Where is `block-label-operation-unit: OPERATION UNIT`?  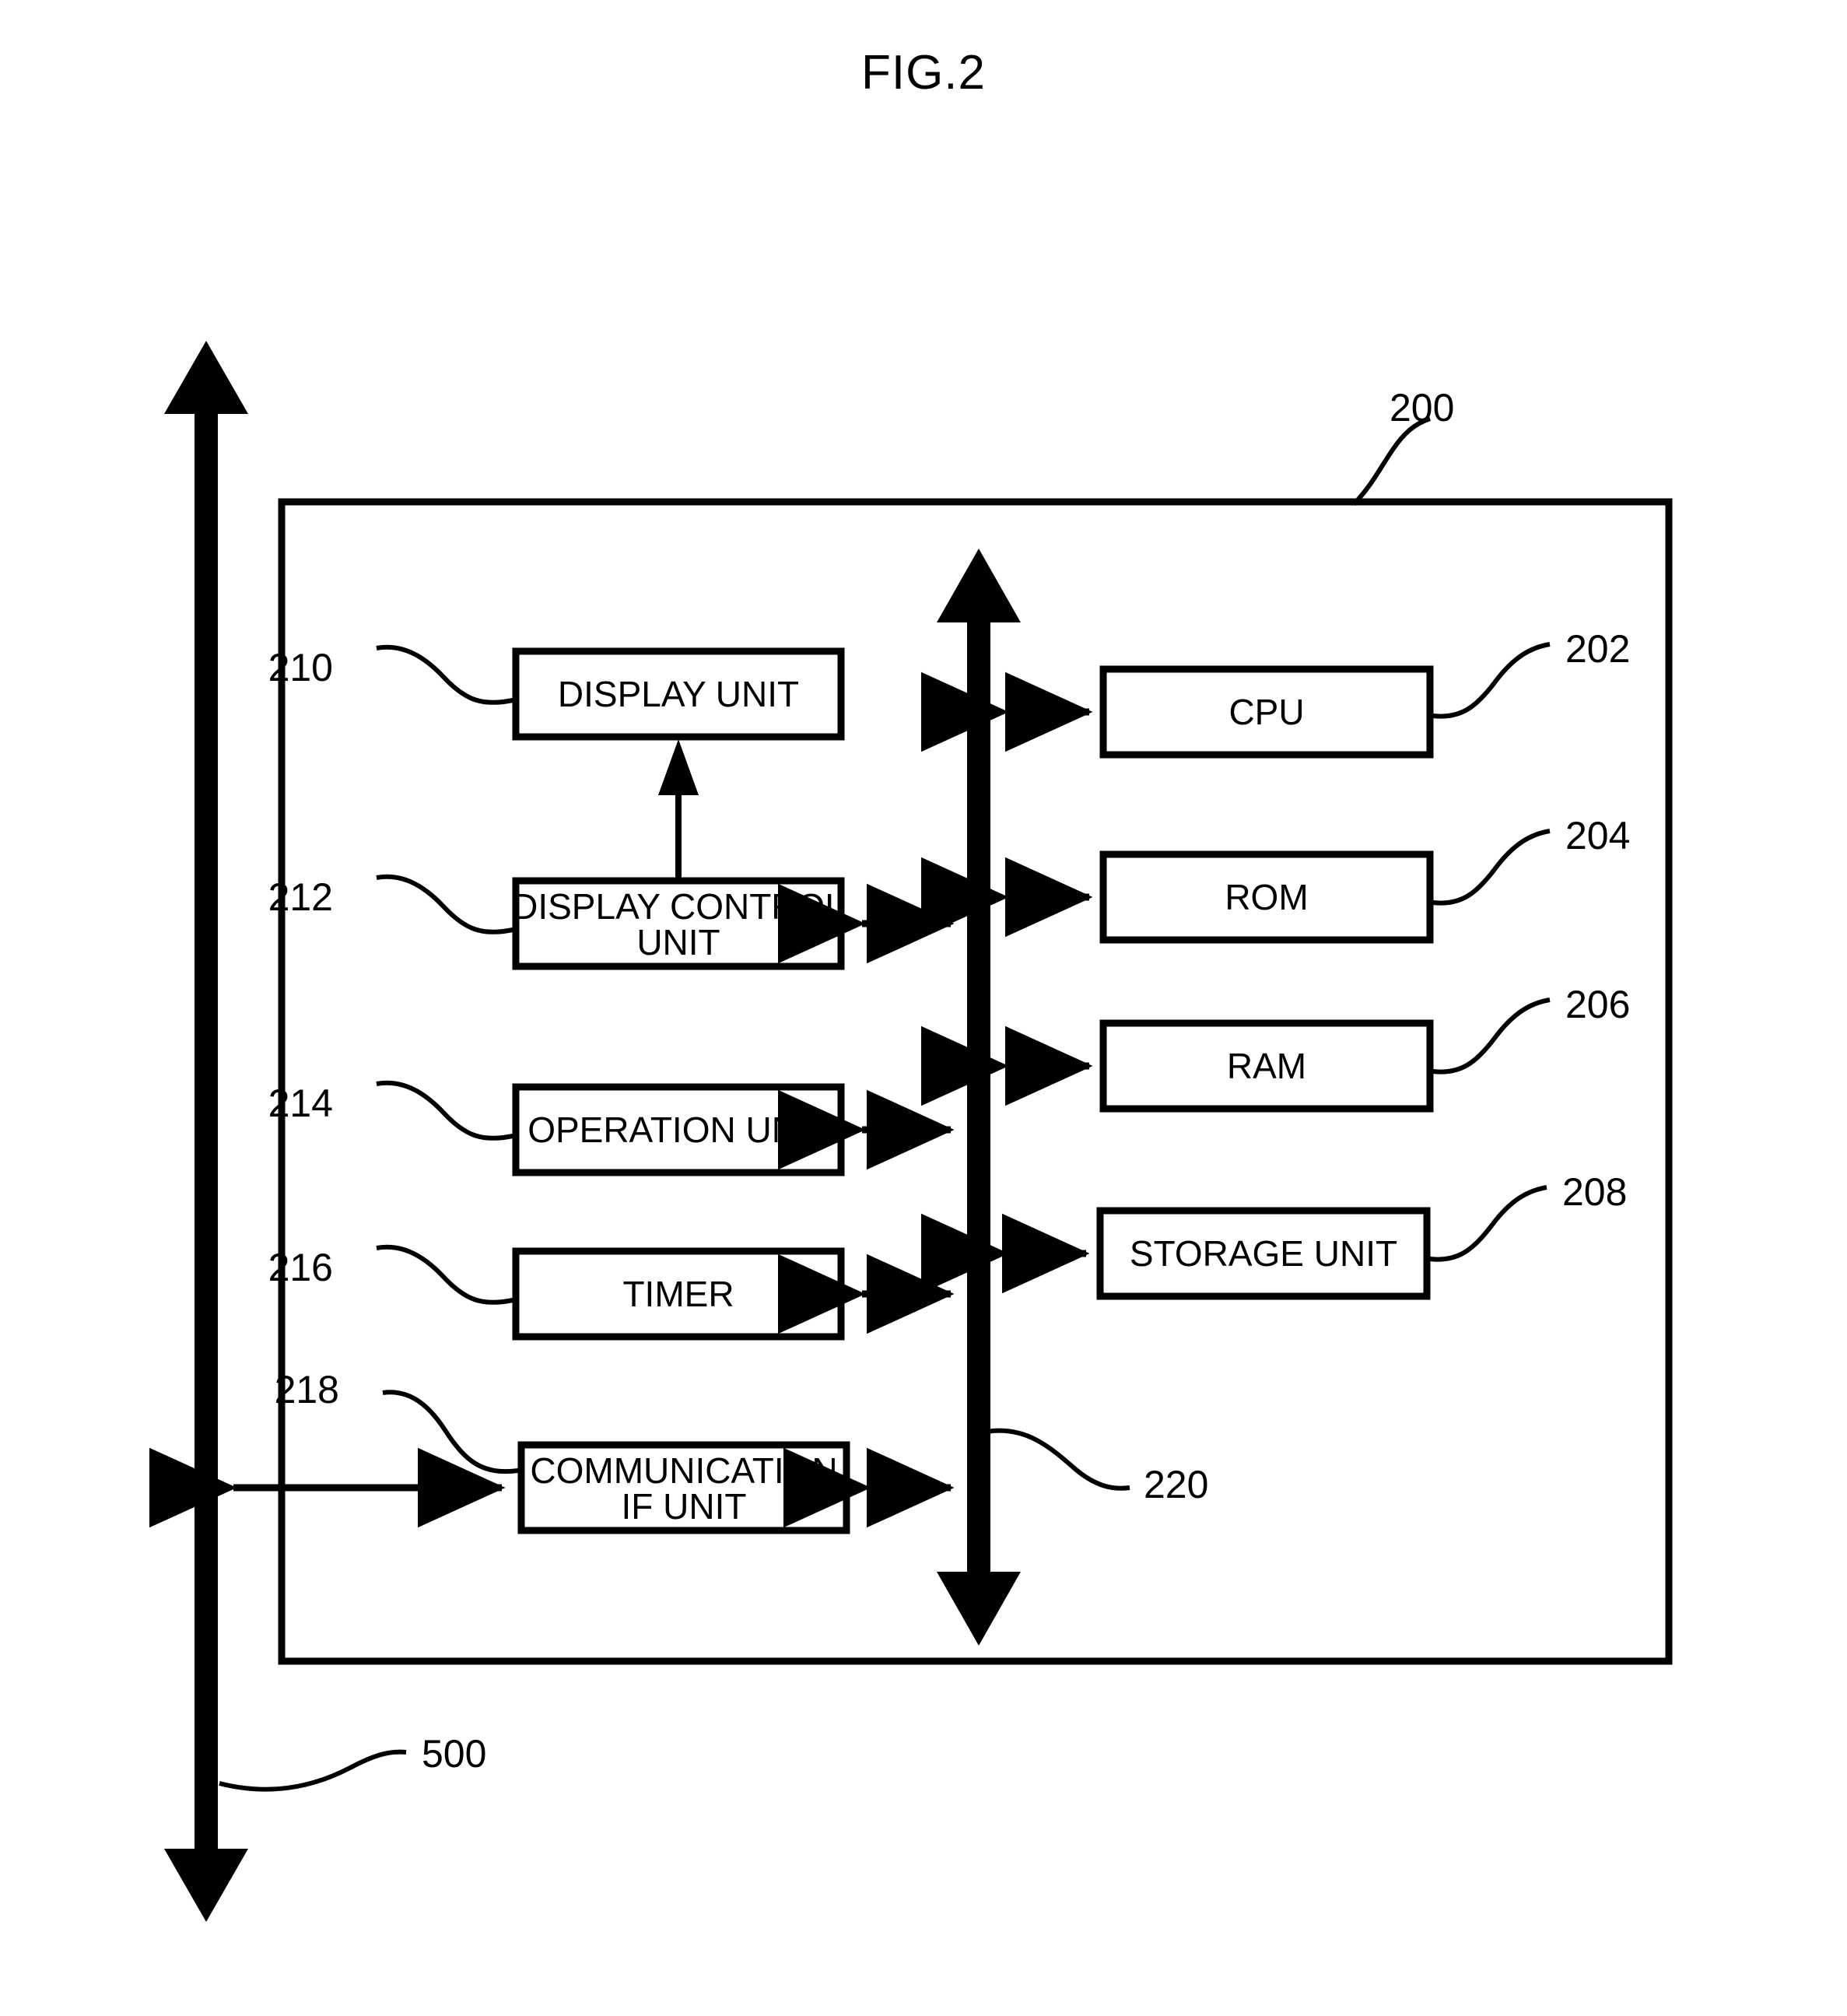
block-label-operation-unit: OPERATION UNIT is located at coordinates (678, 1130).